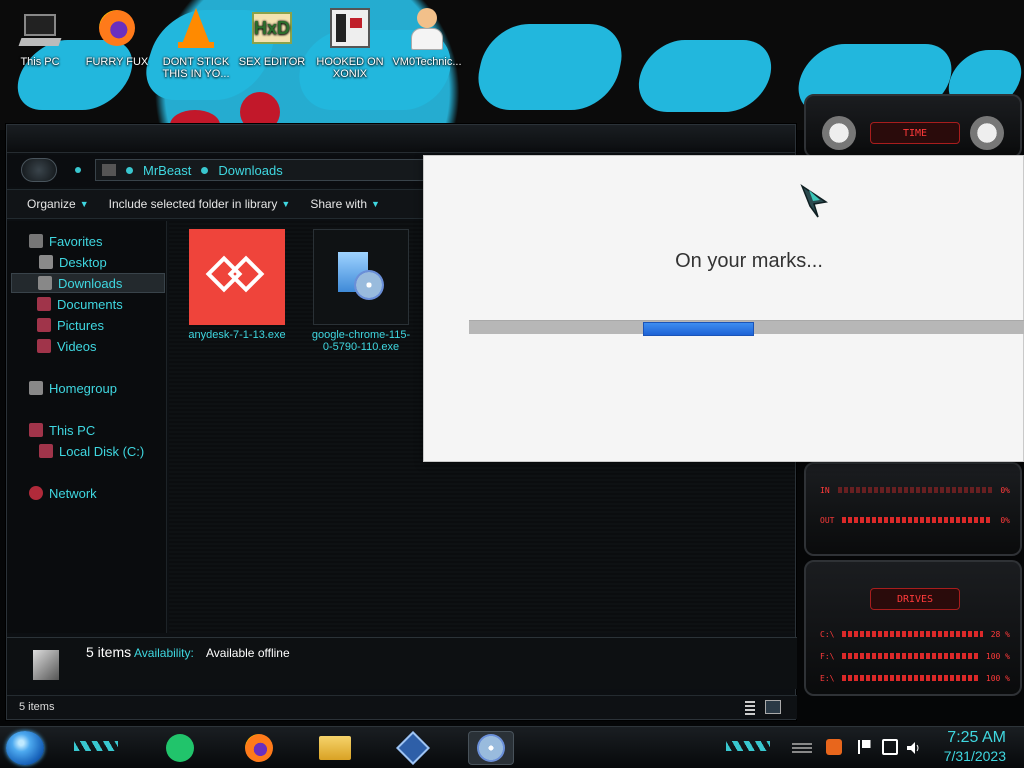 The height and width of the screenshot is (768, 1024). Describe the element at coordinates (237, 285) in the screenshot. I see `file-item: anydesk-7-1-13.exe` at that location.